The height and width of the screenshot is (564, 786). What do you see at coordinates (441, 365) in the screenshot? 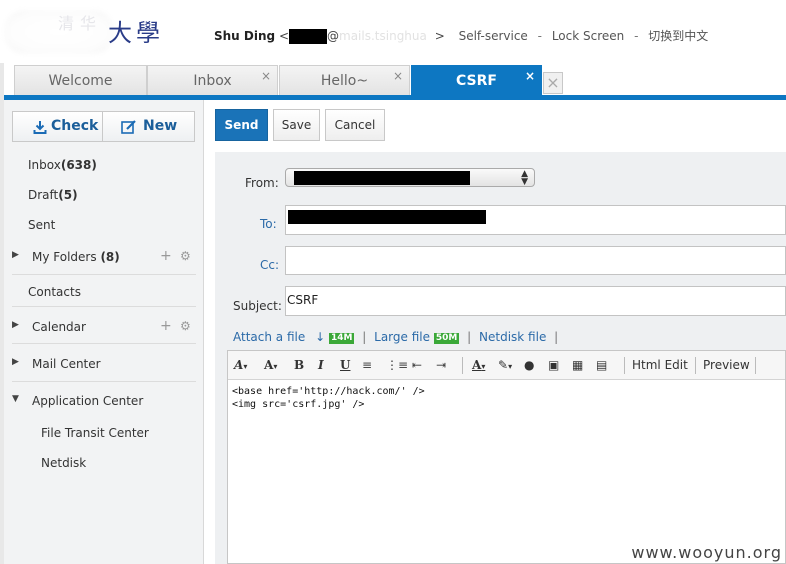
I see `indent-icon: ⇥` at bounding box center [441, 365].